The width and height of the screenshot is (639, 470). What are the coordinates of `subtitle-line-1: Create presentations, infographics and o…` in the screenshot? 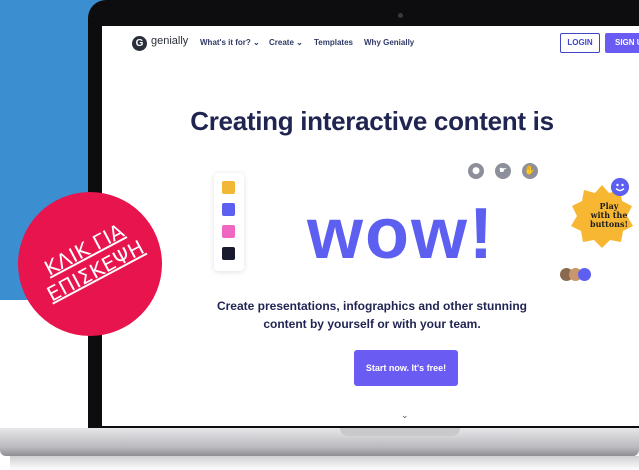 It's located at (372, 306).